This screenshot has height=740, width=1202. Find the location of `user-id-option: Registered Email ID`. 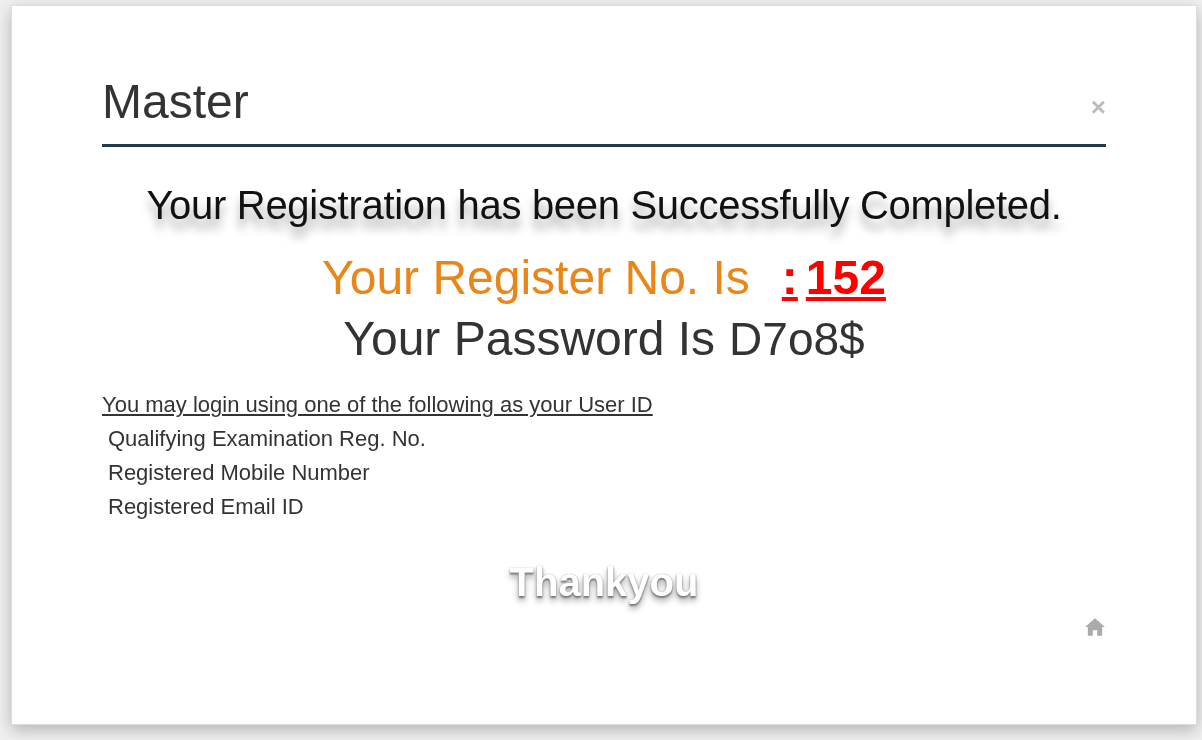

user-id-option: Registered Email ID is located at coordinates (206, 507).